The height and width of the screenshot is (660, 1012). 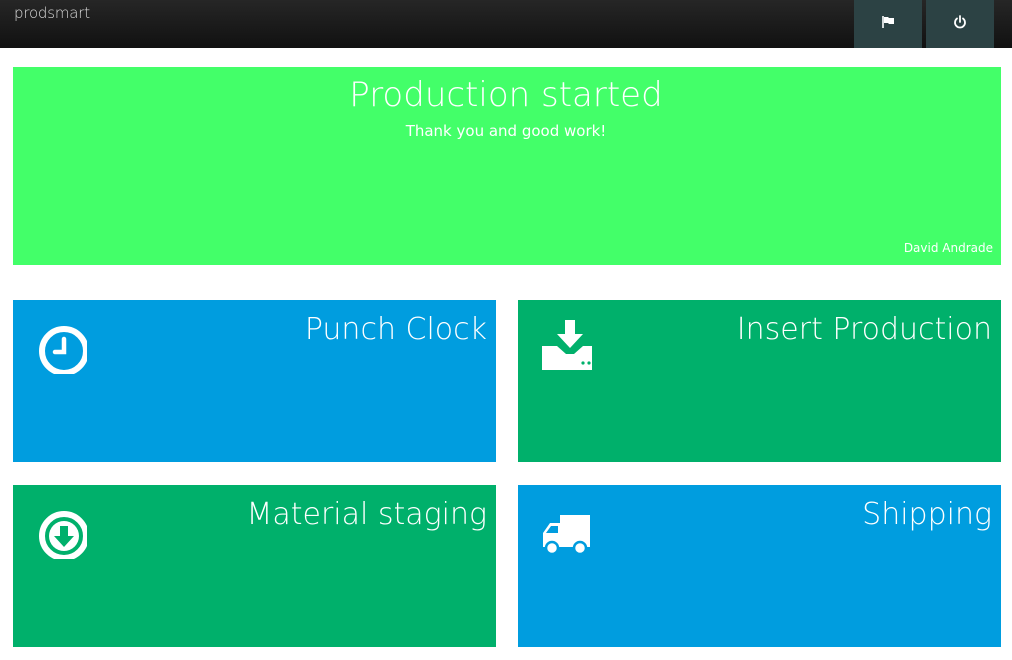 I want to click on tile-label: Shipping, so click(x=927, y=514).